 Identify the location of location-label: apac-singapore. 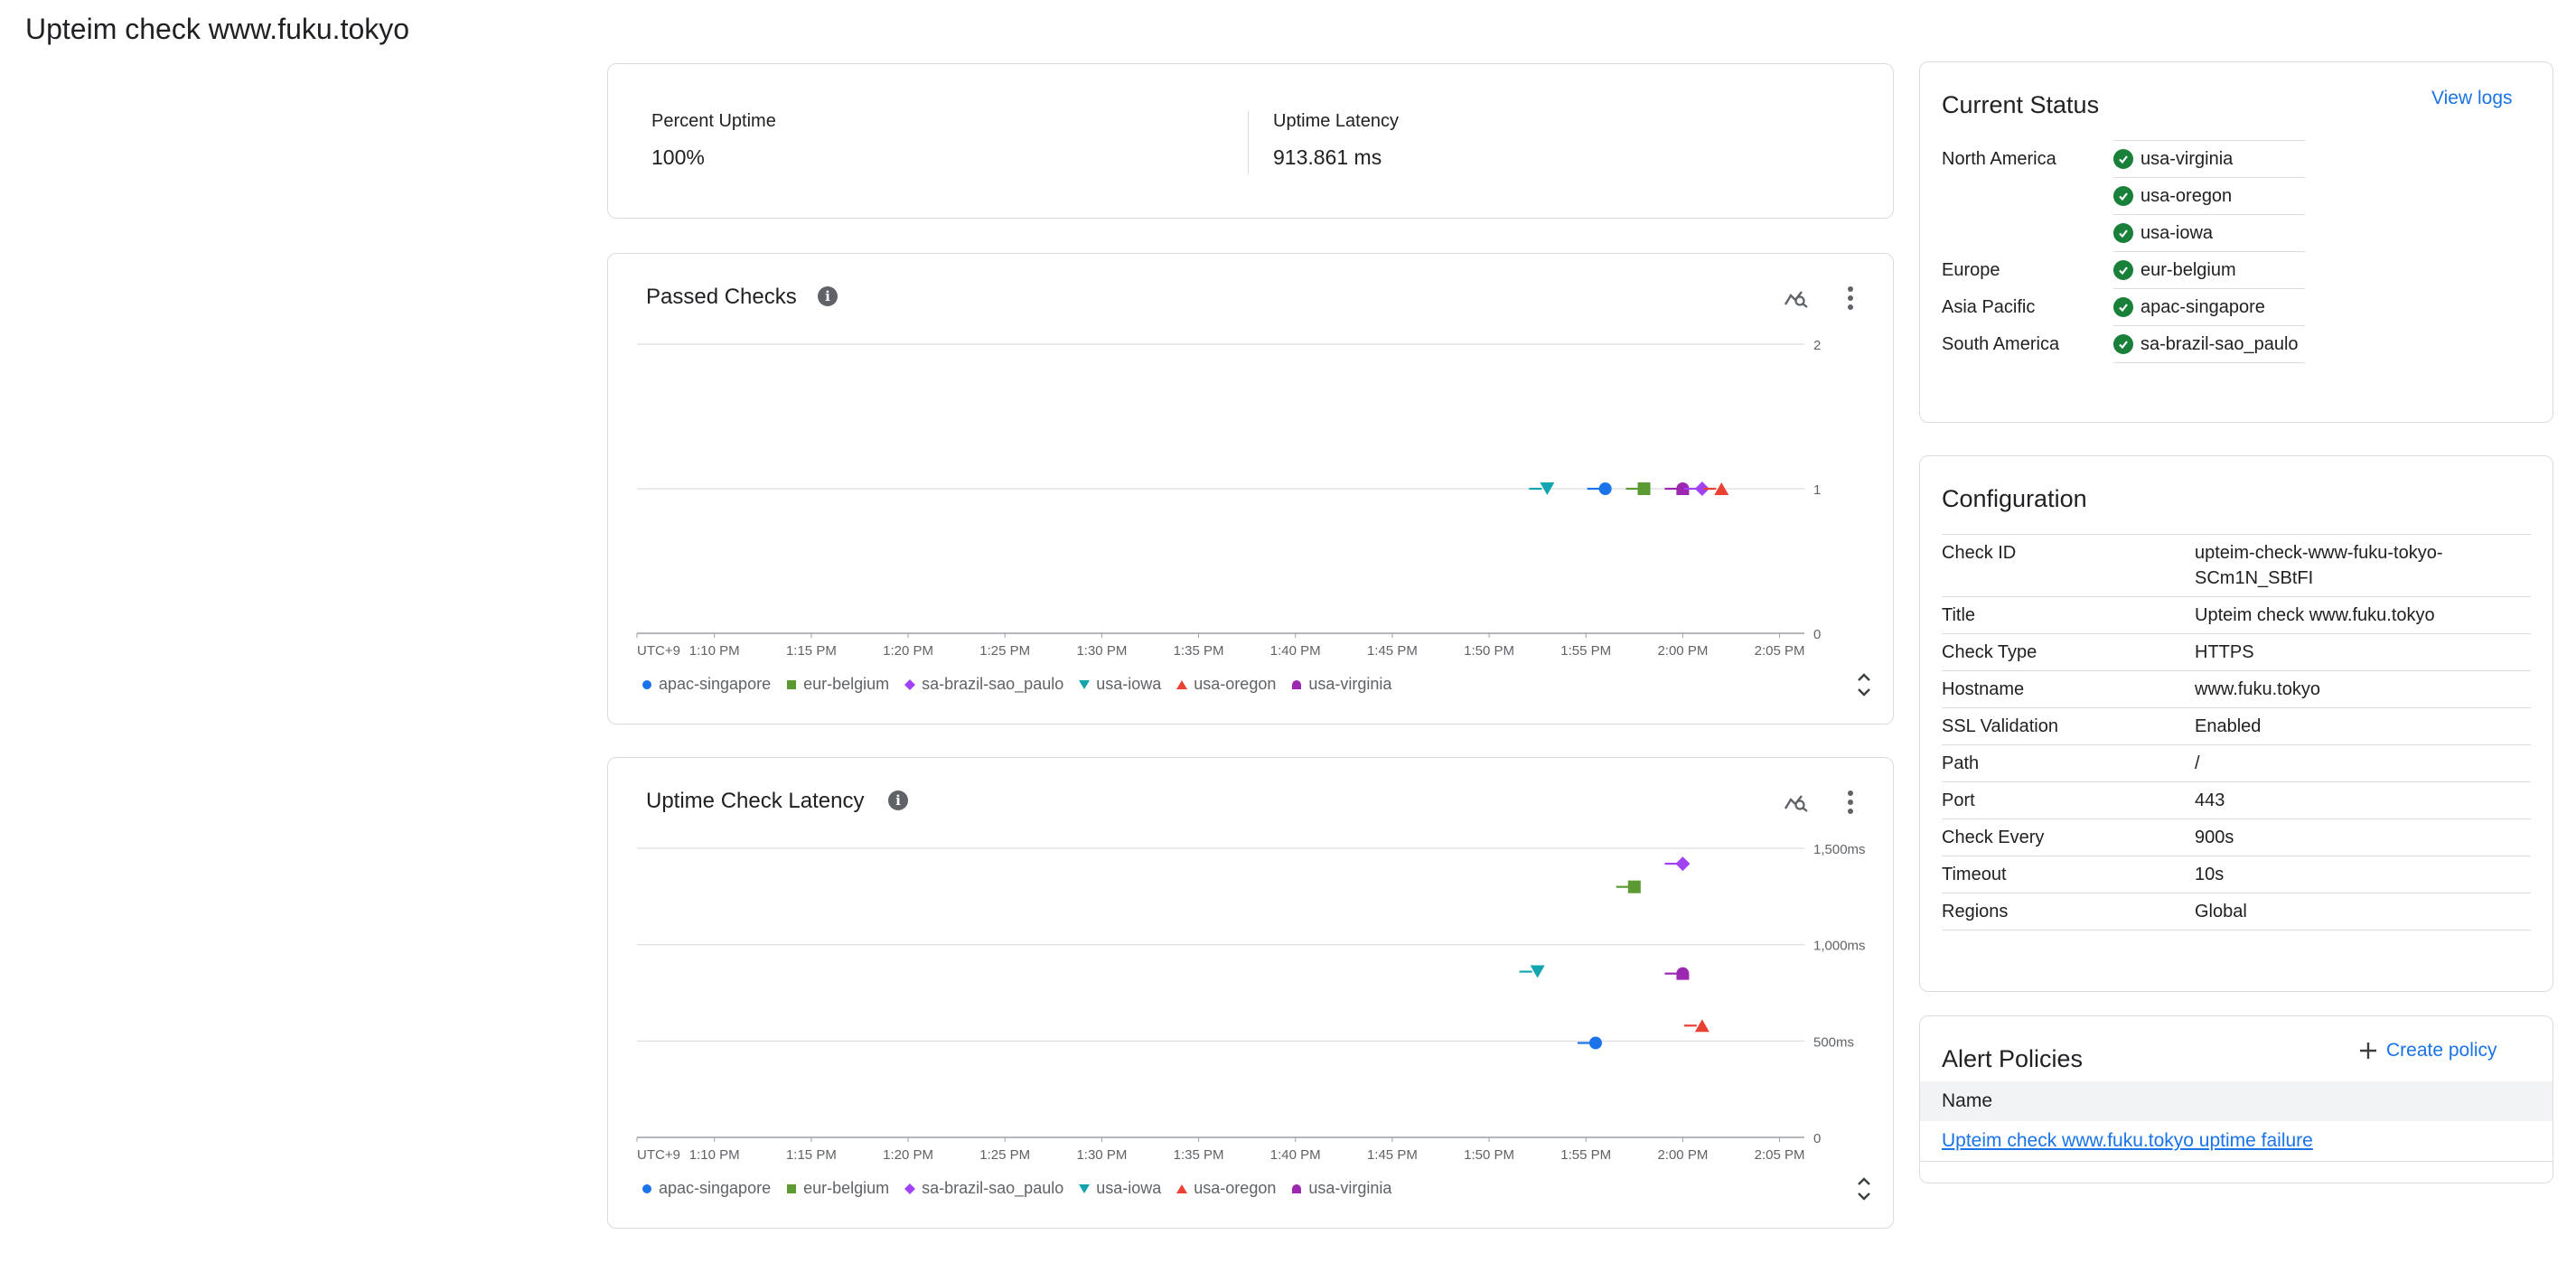
(2202, 306).